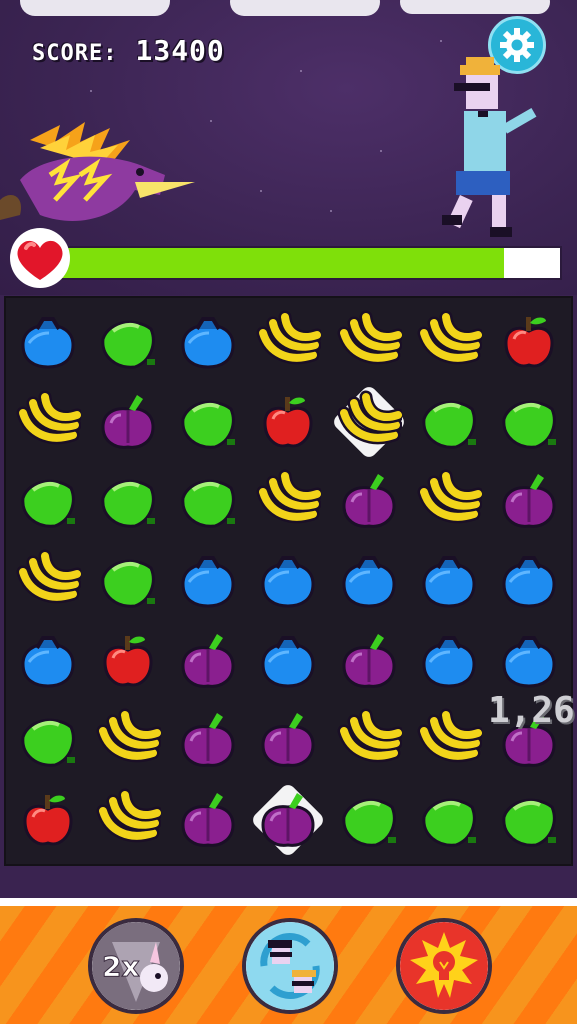 This screenshot has height=1024, width=577. Describe the element at coordinates (276, 263) in the screenshot. I see `health-fill` at that location.